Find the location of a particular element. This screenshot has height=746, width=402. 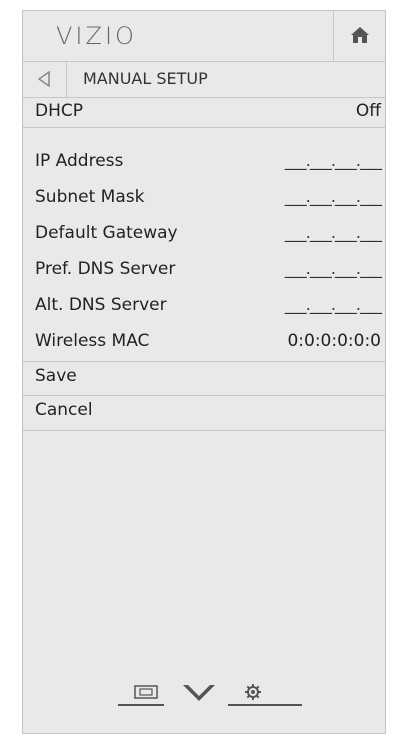

subnet-mask-row: Subnet Mask ___.___.___.___ is located at coordinates (204, 198).